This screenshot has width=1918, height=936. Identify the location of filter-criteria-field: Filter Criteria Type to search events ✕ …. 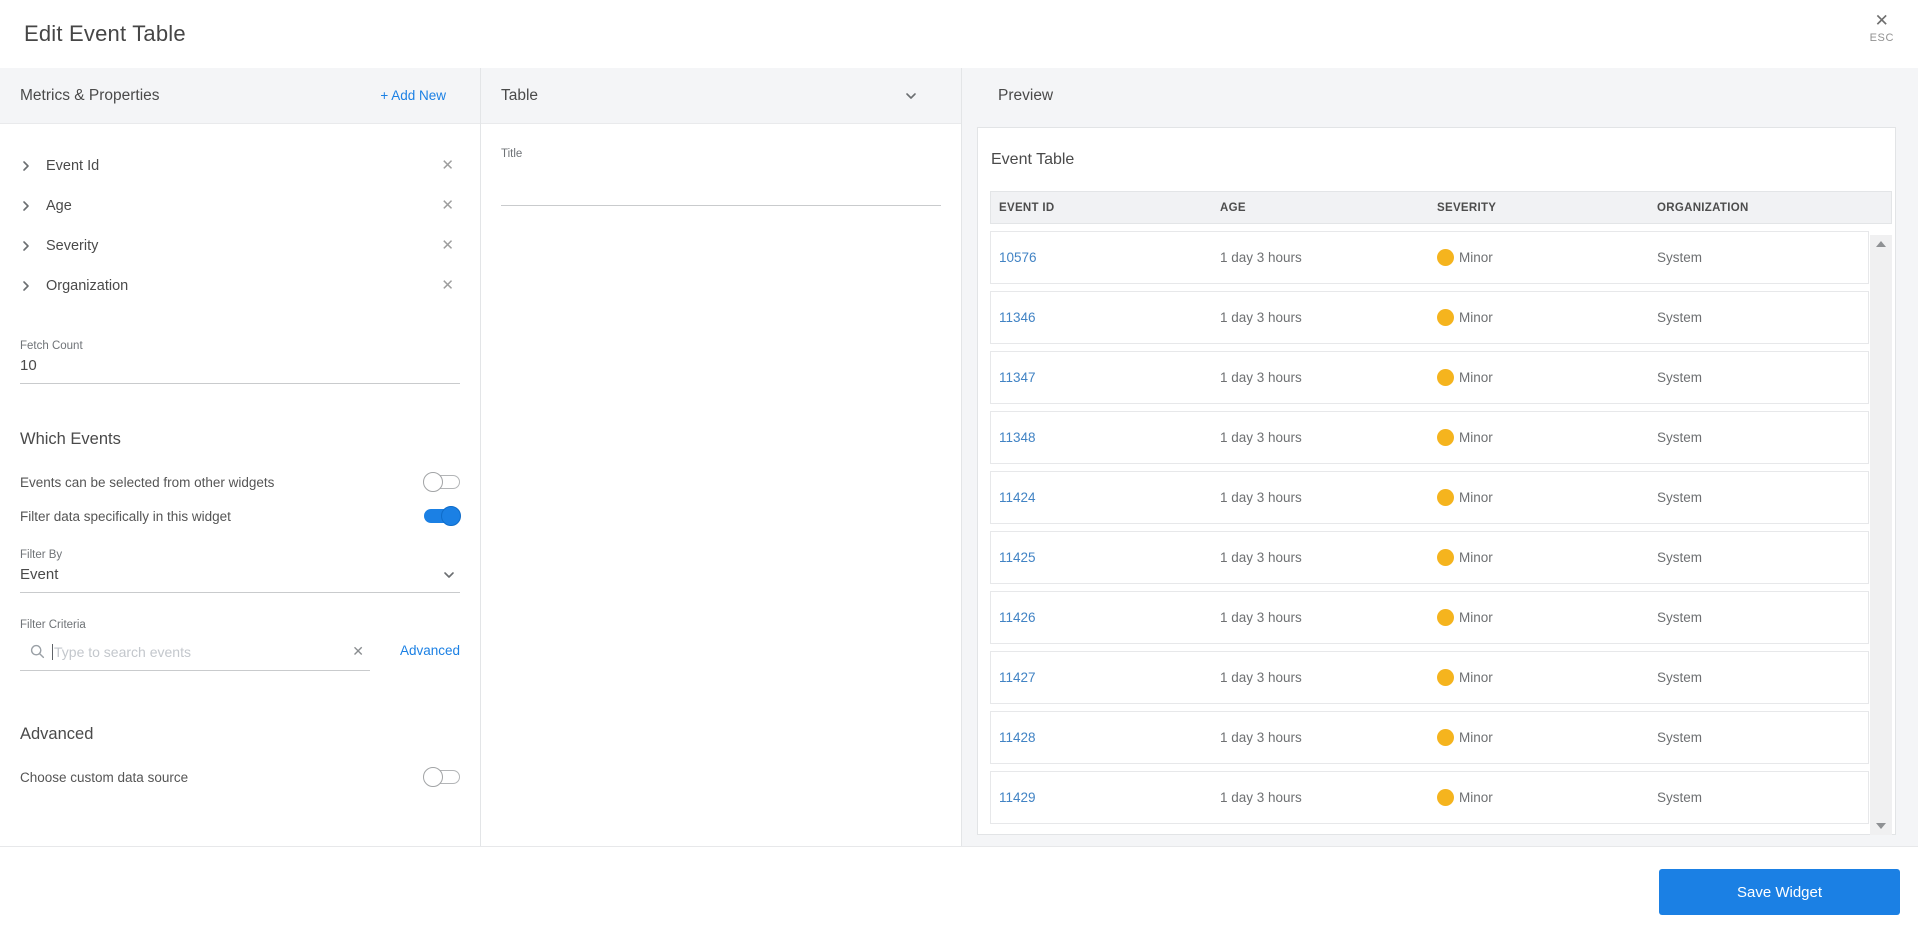
(240, 645).